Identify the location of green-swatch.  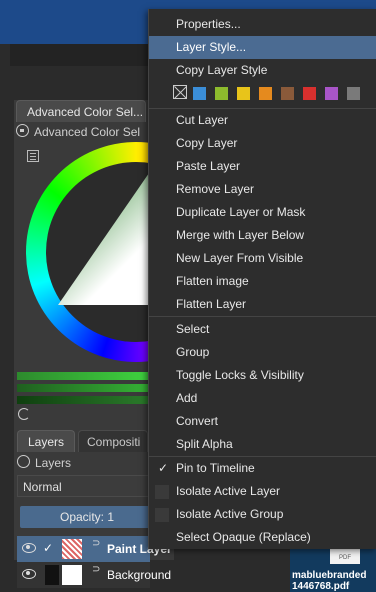
(221, 93).